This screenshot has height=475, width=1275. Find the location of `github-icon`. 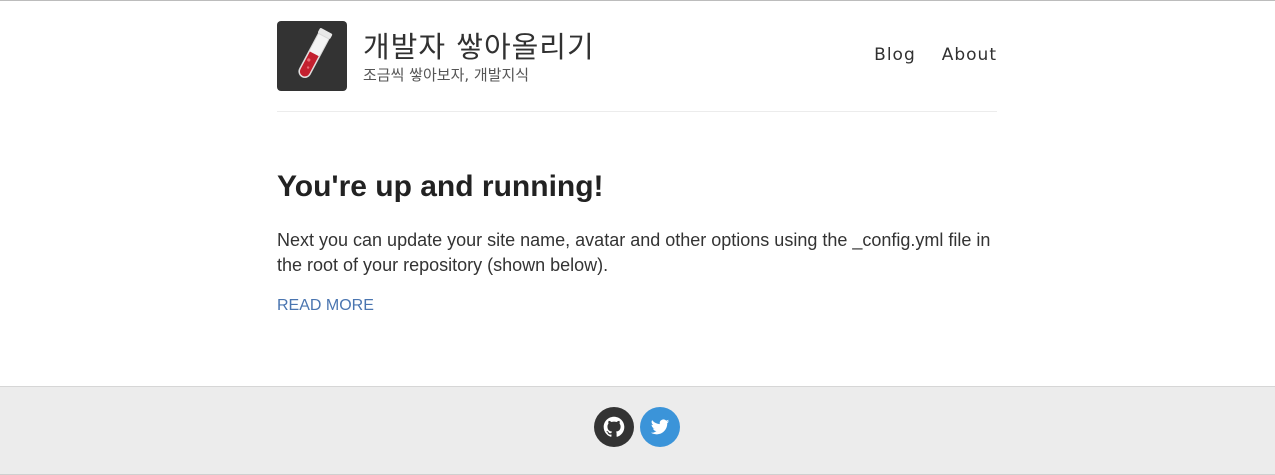

github-icon is located at coordinates (614, 426).